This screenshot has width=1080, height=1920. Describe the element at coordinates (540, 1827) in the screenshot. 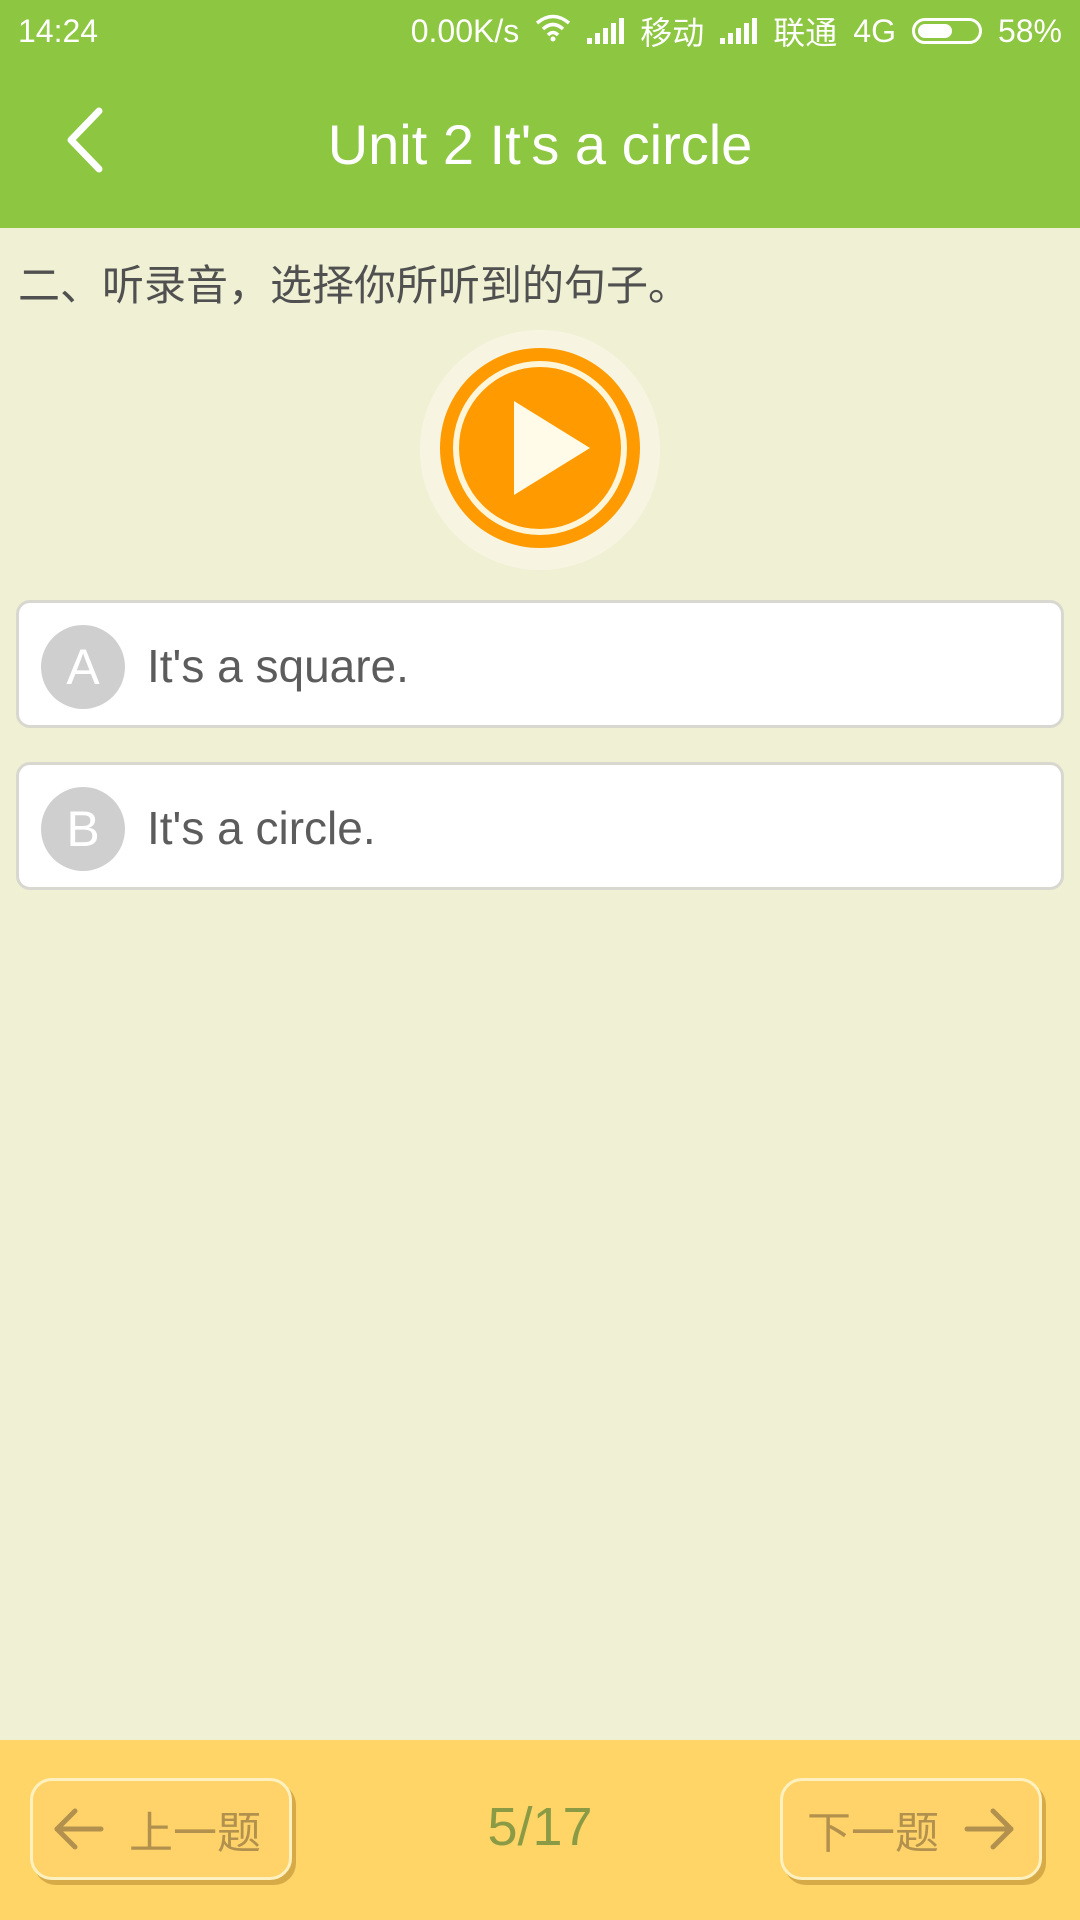

I see `question-progress: 5/17` at that location.